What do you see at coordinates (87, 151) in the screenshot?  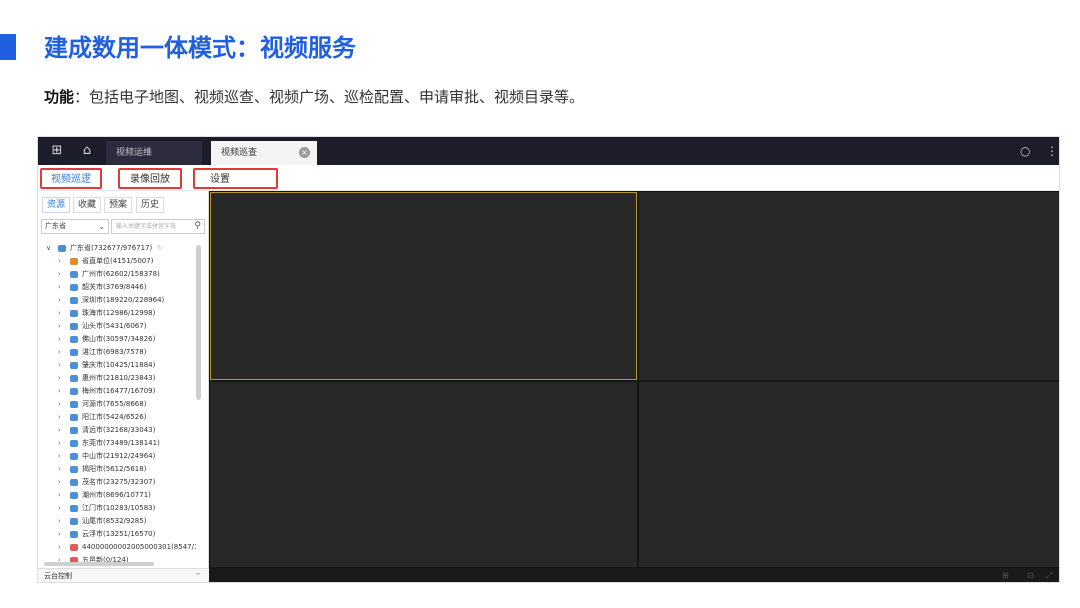 I see `home-icon: ⌂` at bounding box center [87, 151].